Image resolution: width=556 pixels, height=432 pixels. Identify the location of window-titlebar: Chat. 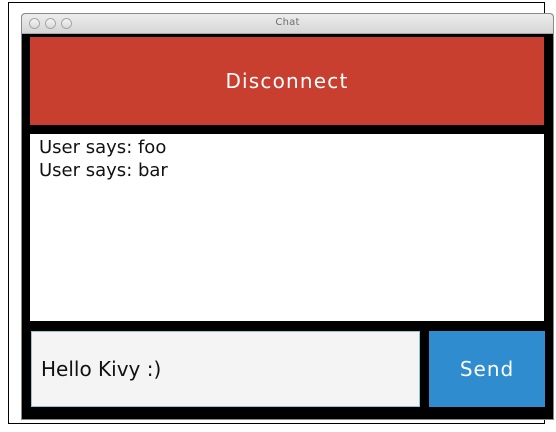
(287, 24).